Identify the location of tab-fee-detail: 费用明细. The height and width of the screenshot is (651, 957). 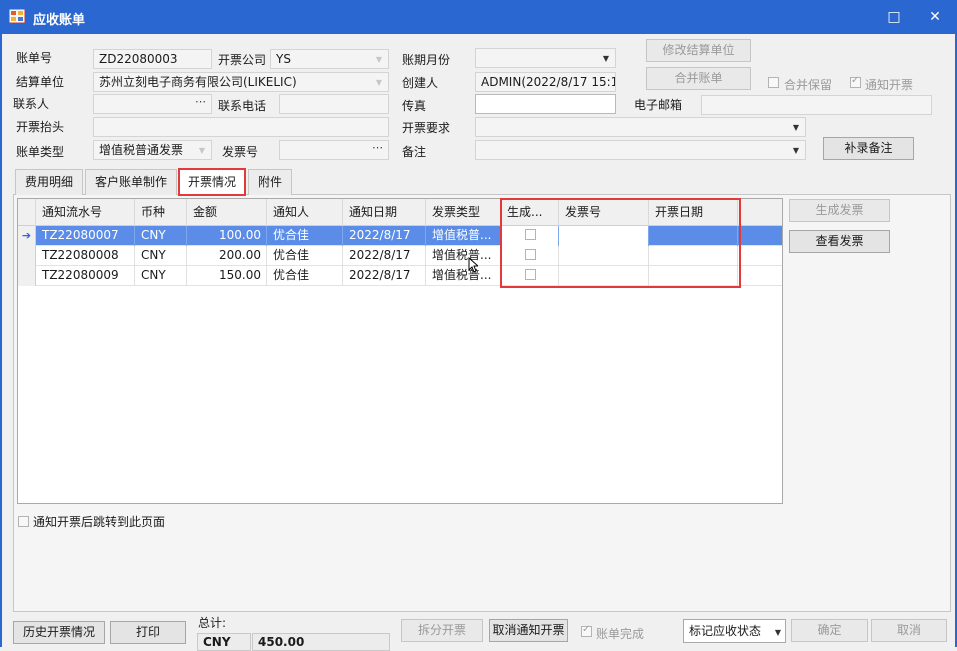
(49, 182).